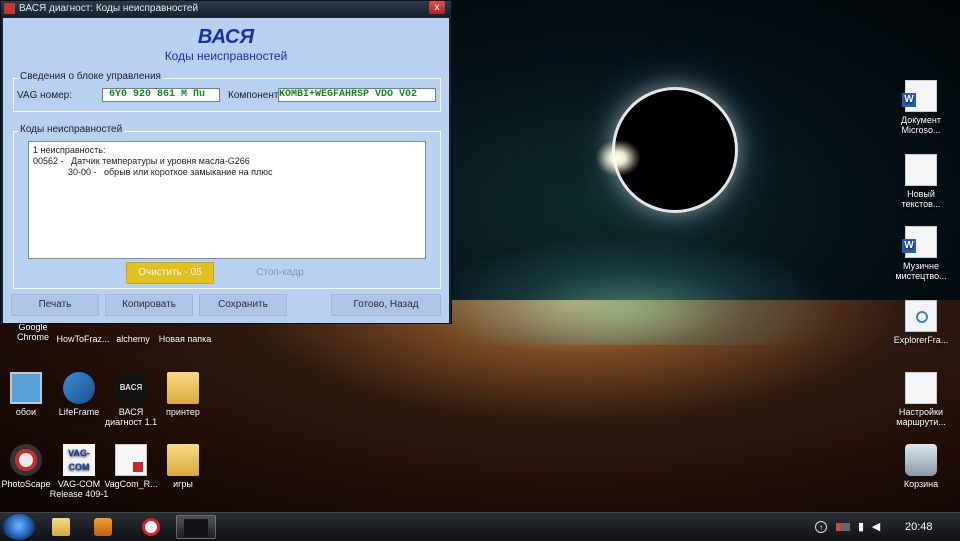 The width and height of the screenshot is (960, 541). I want to click on window-title: ВАСЯ диагност: Коды неисправностей, so click(109, 8).